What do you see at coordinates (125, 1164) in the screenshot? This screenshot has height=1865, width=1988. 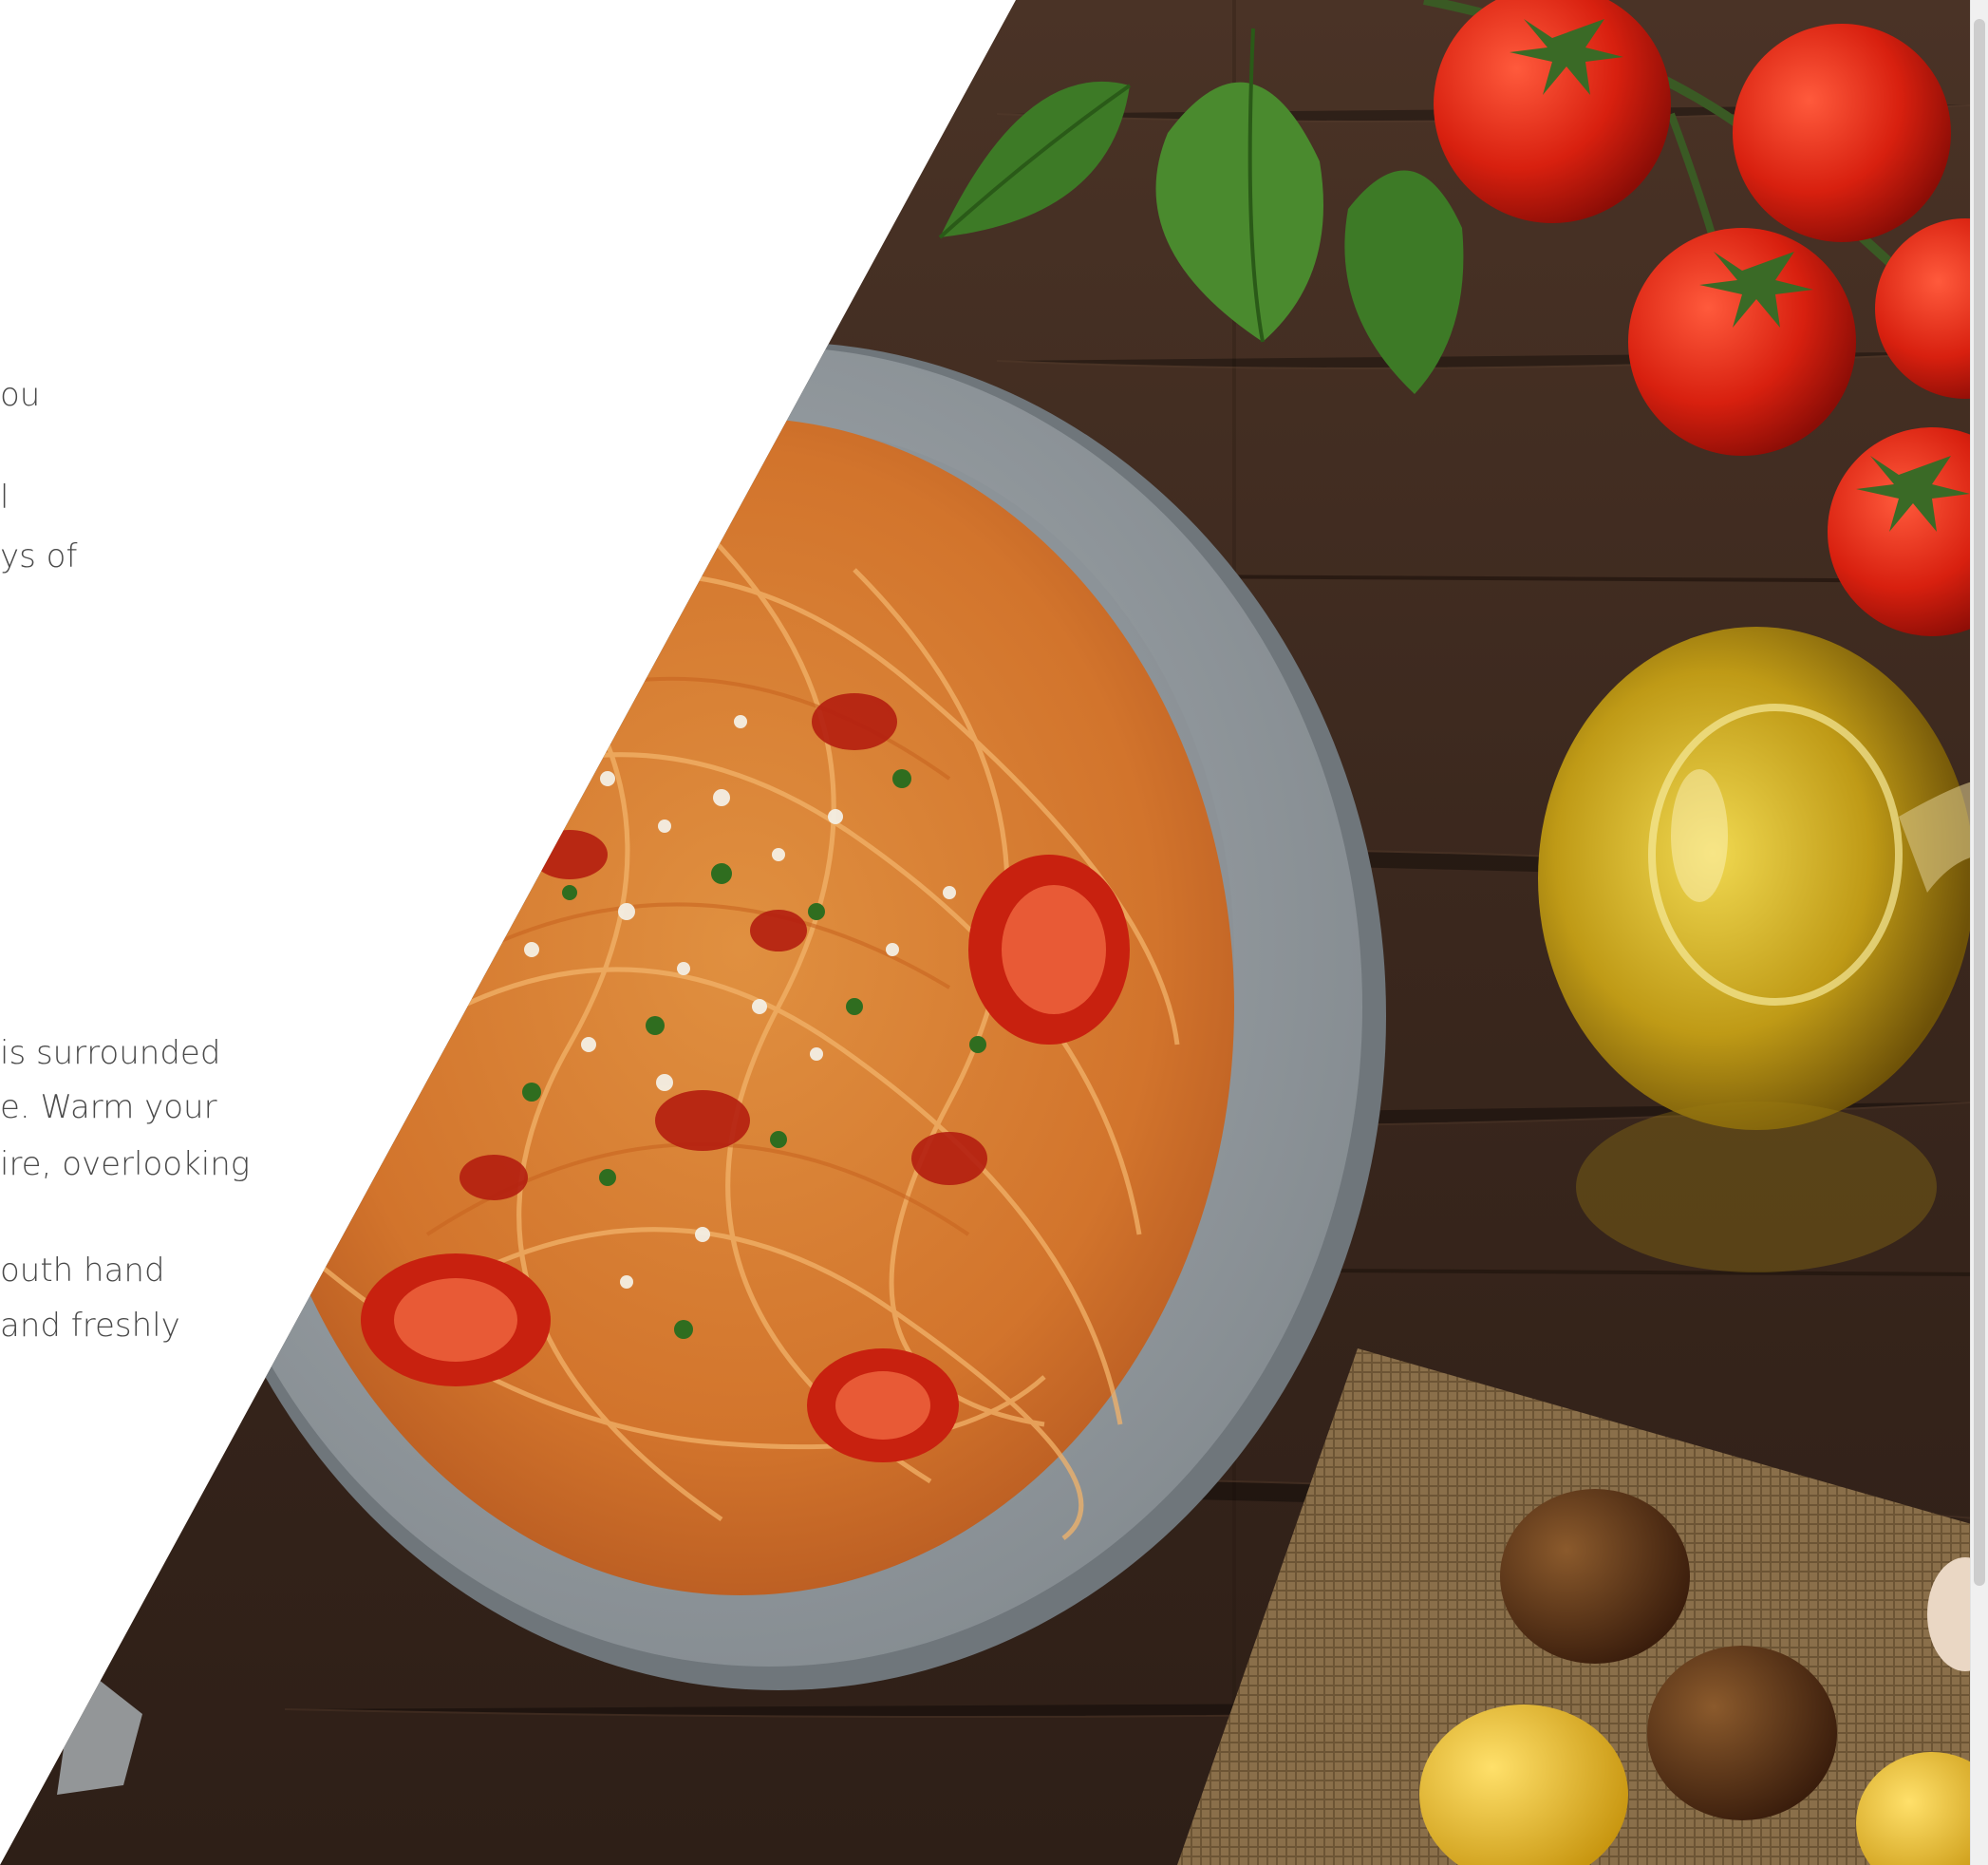 I see `detail-line-3: ire, overlooking` at bounding box center [125, 1164].